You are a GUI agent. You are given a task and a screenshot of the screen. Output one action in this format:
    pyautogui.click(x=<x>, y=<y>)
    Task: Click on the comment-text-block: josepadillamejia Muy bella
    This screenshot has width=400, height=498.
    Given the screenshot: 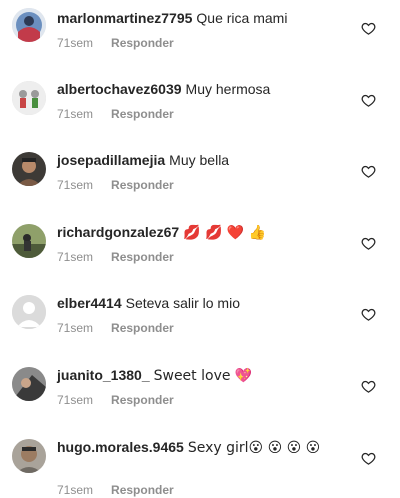 What is the action you would take?
    pyautogui.click(x=206, y=160)
    